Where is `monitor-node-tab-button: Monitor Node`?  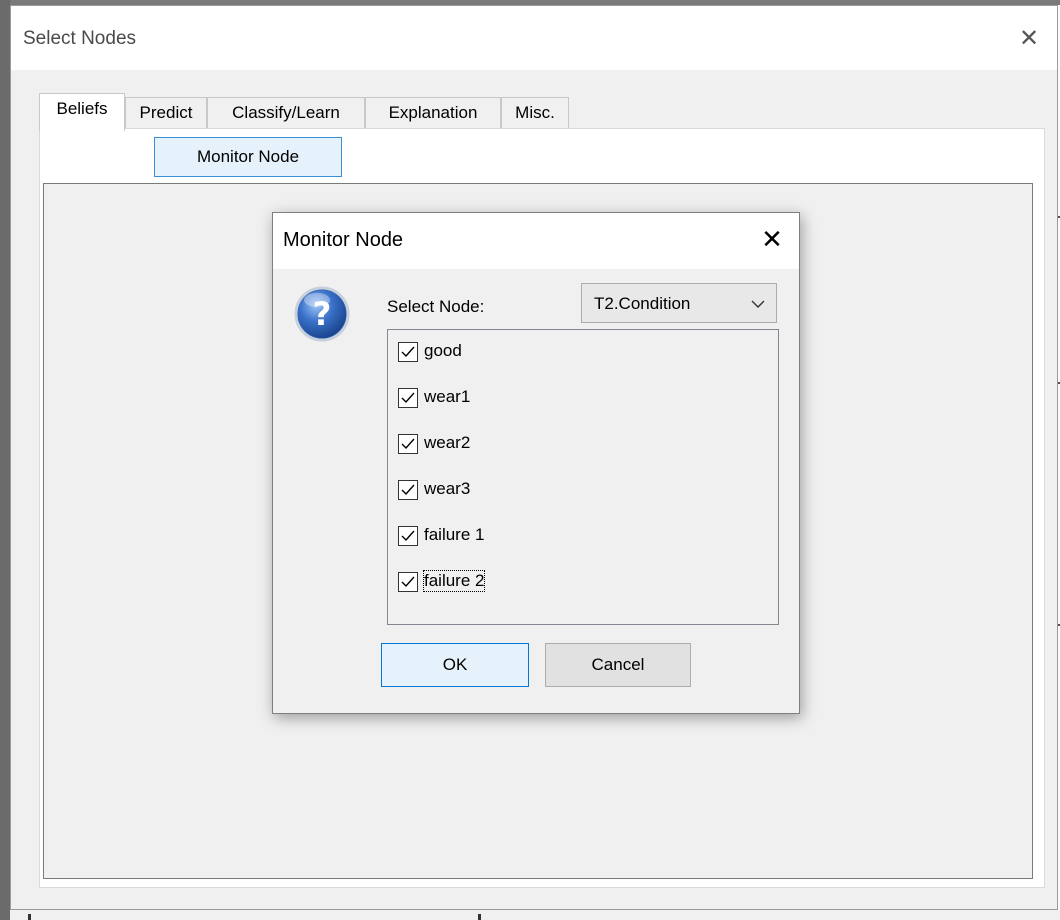
monitor-node-tab-button: Monitor Node is located at coordinates (248, 157).